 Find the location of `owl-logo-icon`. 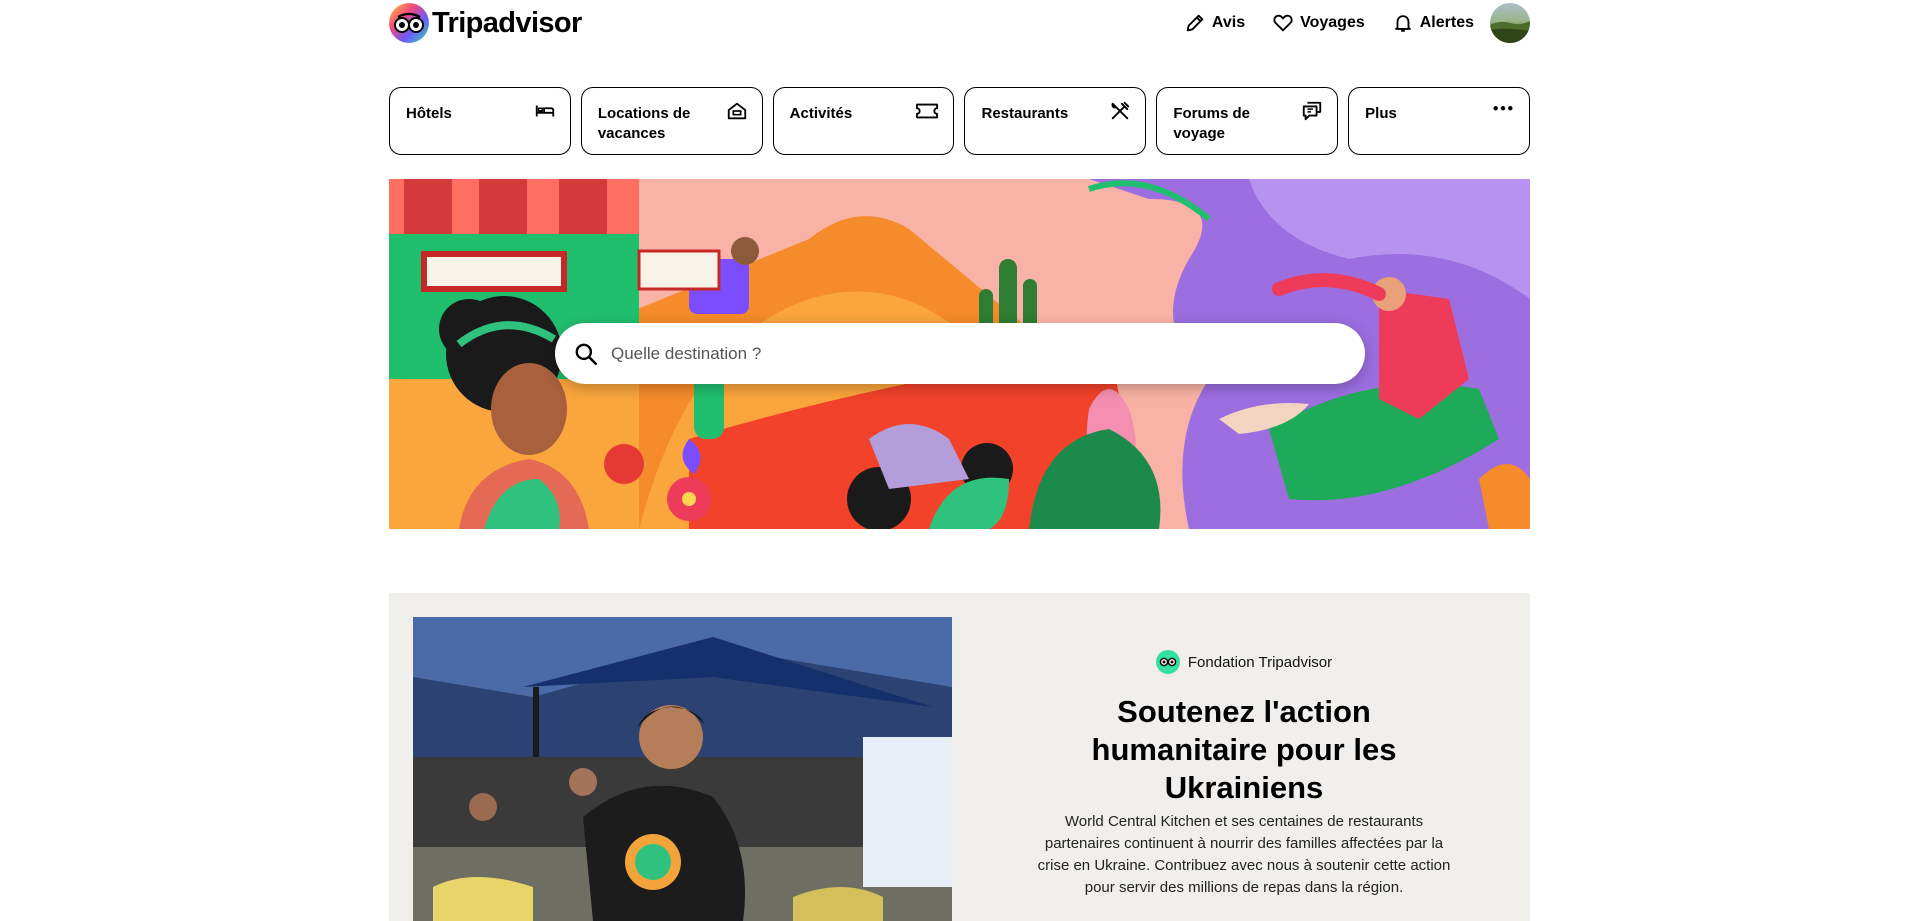

owl-logo-icon is located at coordinates (409, 23).